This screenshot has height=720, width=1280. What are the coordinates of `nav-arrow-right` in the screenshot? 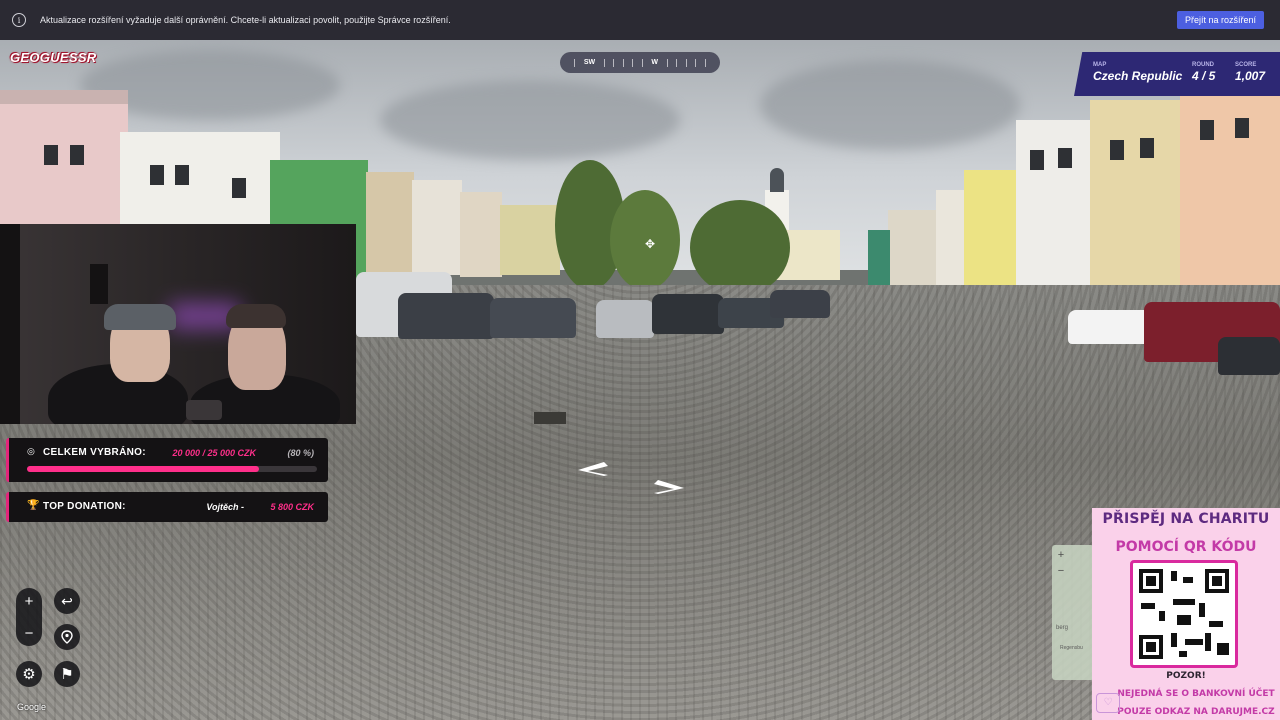 It's located at (669, 487).